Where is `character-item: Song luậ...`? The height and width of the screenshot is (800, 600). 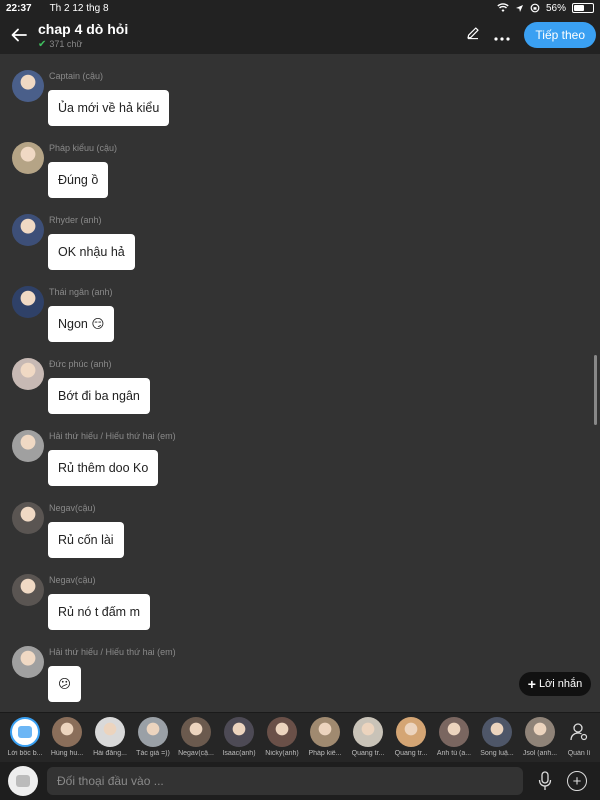 character-item: Song luậ... is located at coordinates (497, 739).